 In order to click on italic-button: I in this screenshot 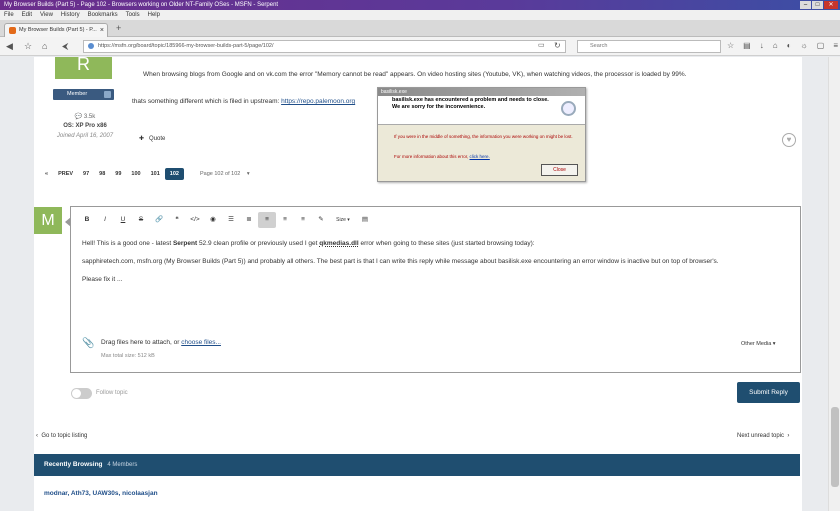, I will do `click(105, 220)`.